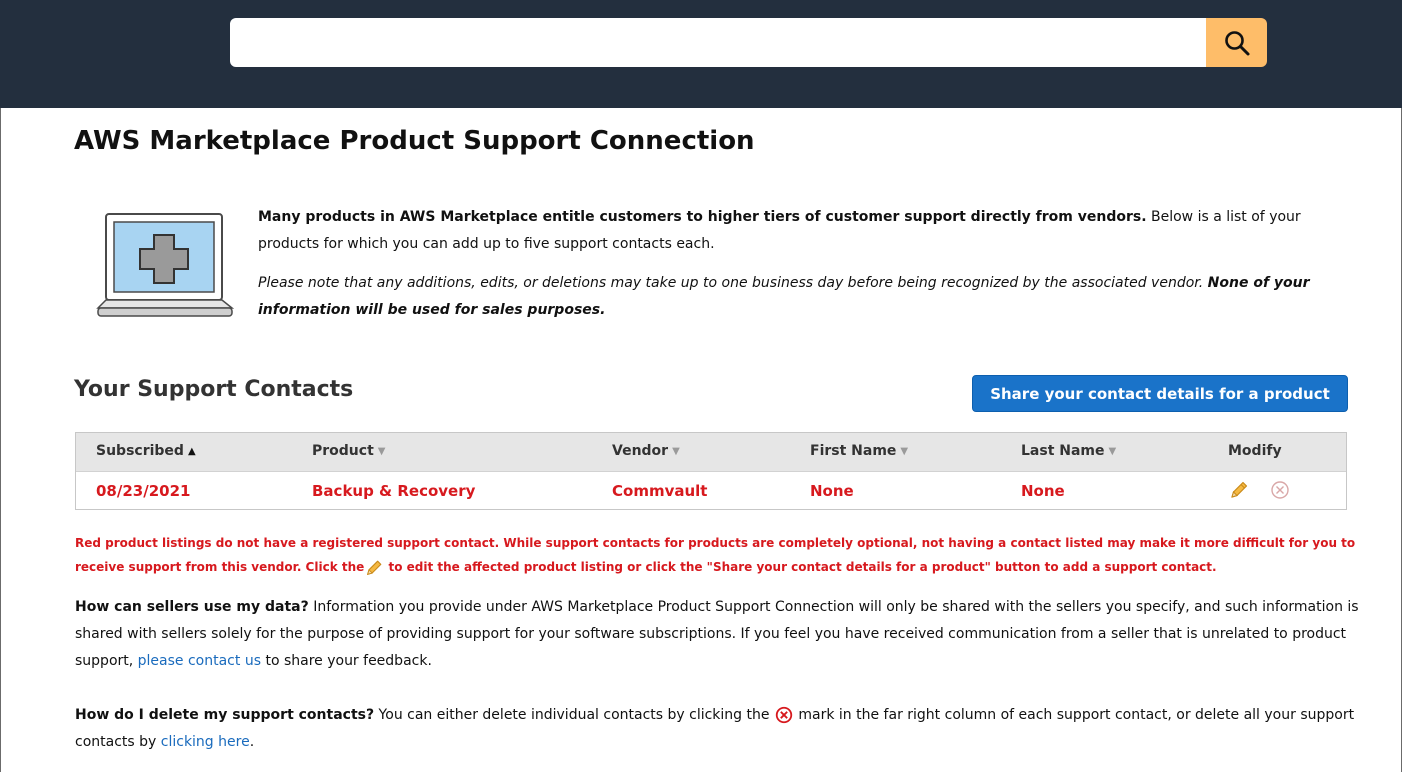 The height and width of the screenshot is (772, 1402). What do you see at coordinates (1255, 451) in the screenshot?
I see `column-header-modify: Modify` at bounding box center [1255, 451].